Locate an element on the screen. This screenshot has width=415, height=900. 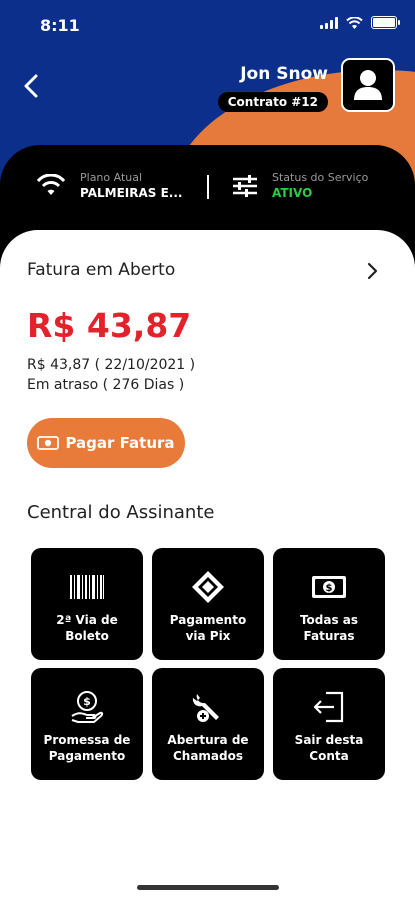
tile-label: Chamados is located at coordinates (207, 756).